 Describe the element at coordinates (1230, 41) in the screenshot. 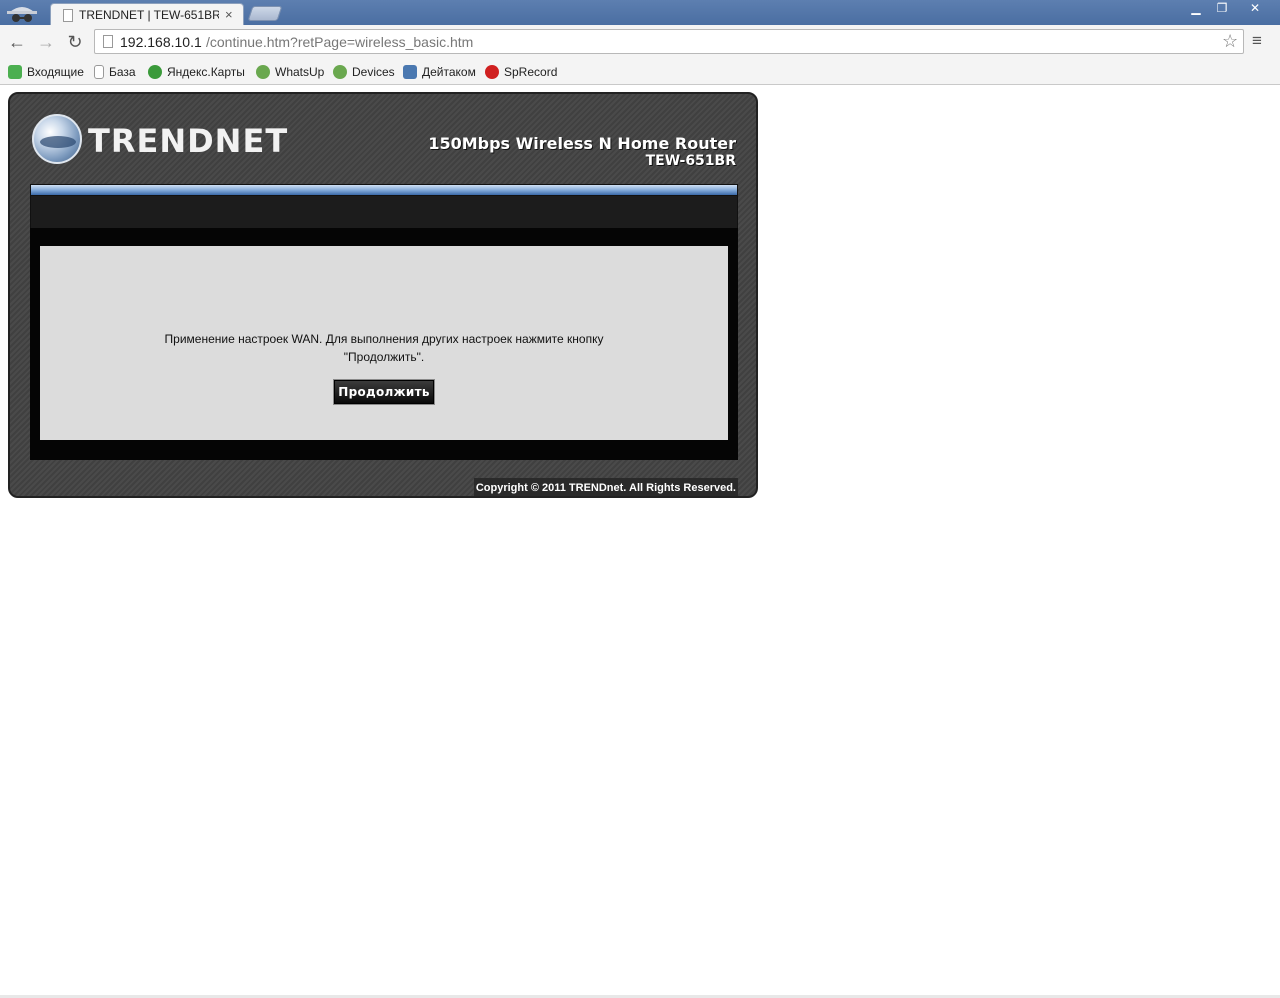

I see `bookmark-star-icon: ☆` at that location.